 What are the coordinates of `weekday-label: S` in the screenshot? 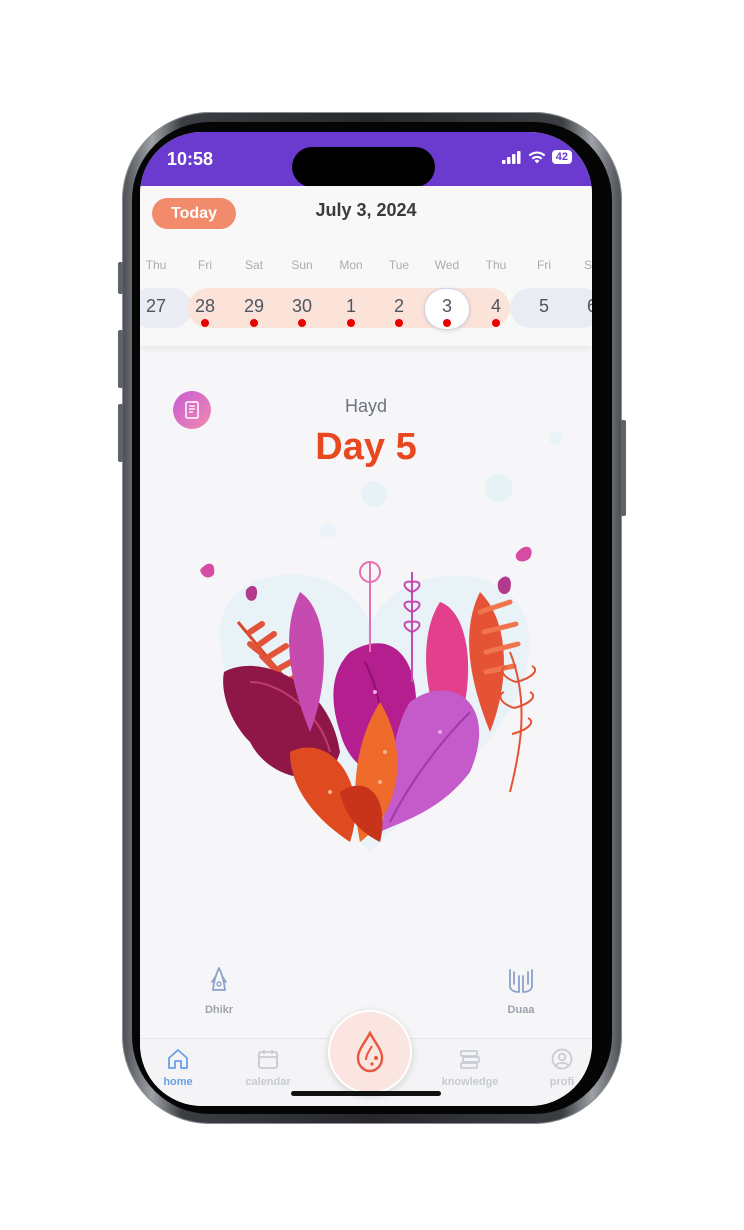 It's located at (587, 265).